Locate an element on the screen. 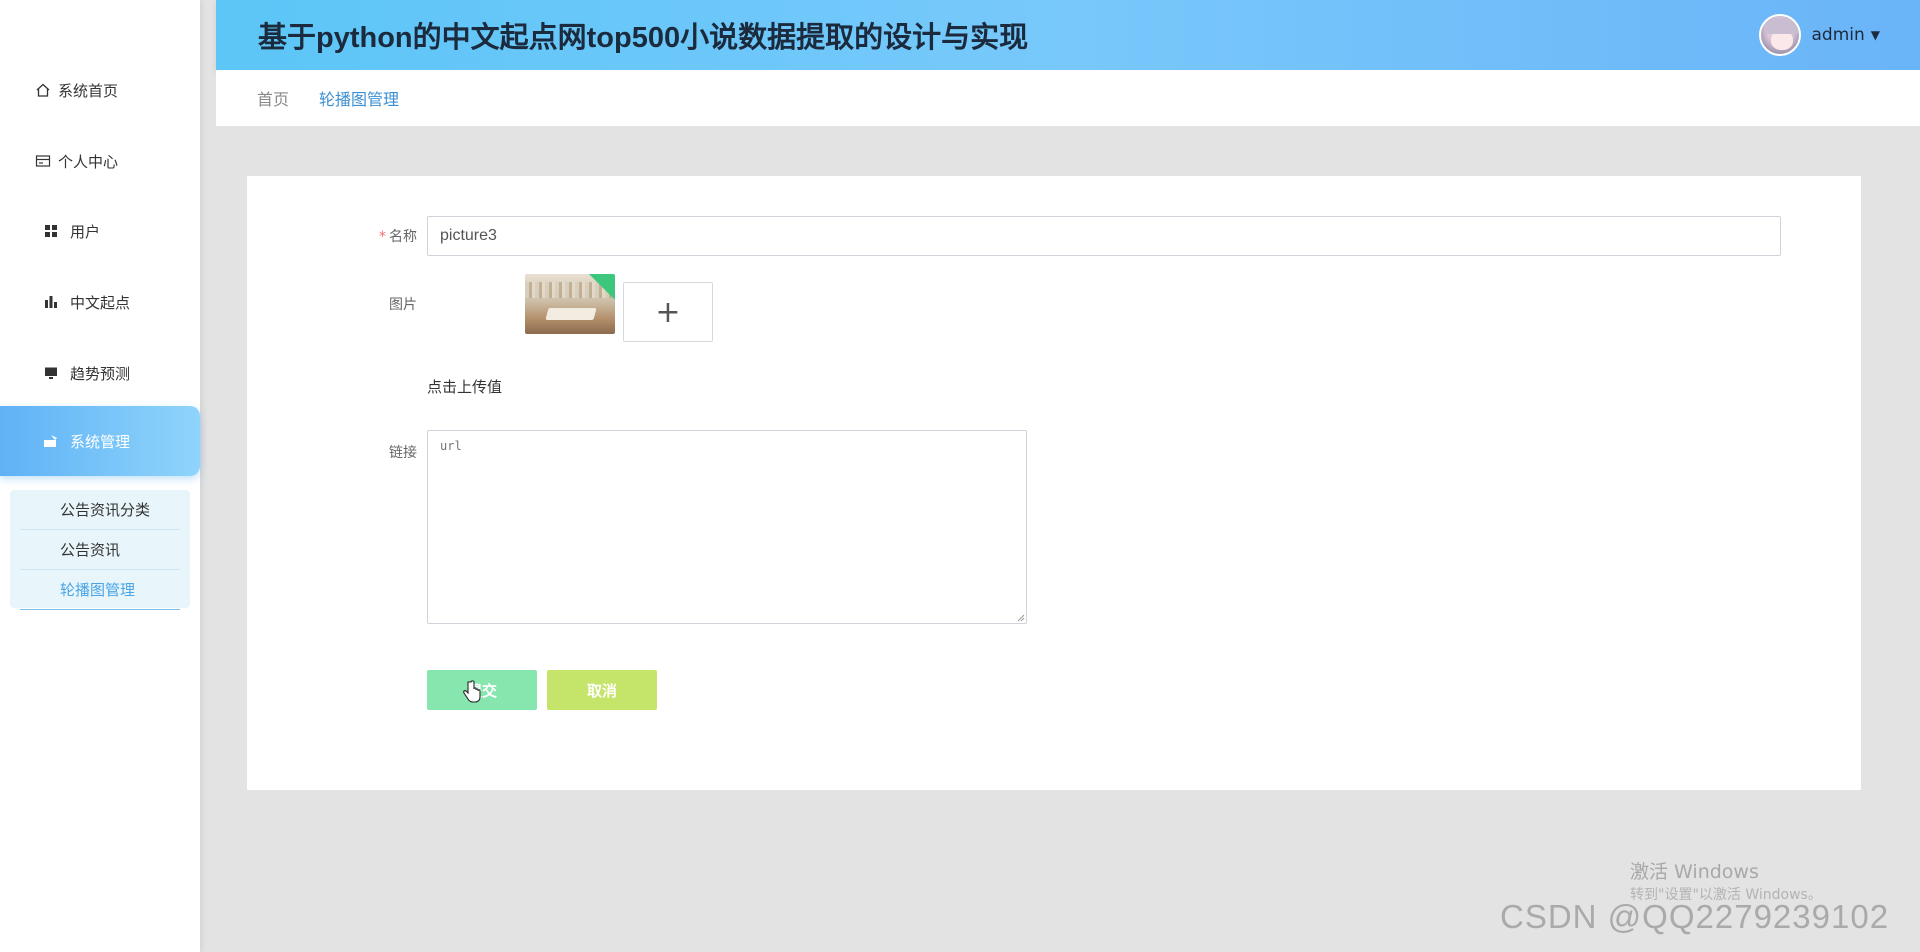 The height and width of the screenshot is (952, 1920). submenu-item-label: 轮播图管理 is located at coordinates (98, 590).